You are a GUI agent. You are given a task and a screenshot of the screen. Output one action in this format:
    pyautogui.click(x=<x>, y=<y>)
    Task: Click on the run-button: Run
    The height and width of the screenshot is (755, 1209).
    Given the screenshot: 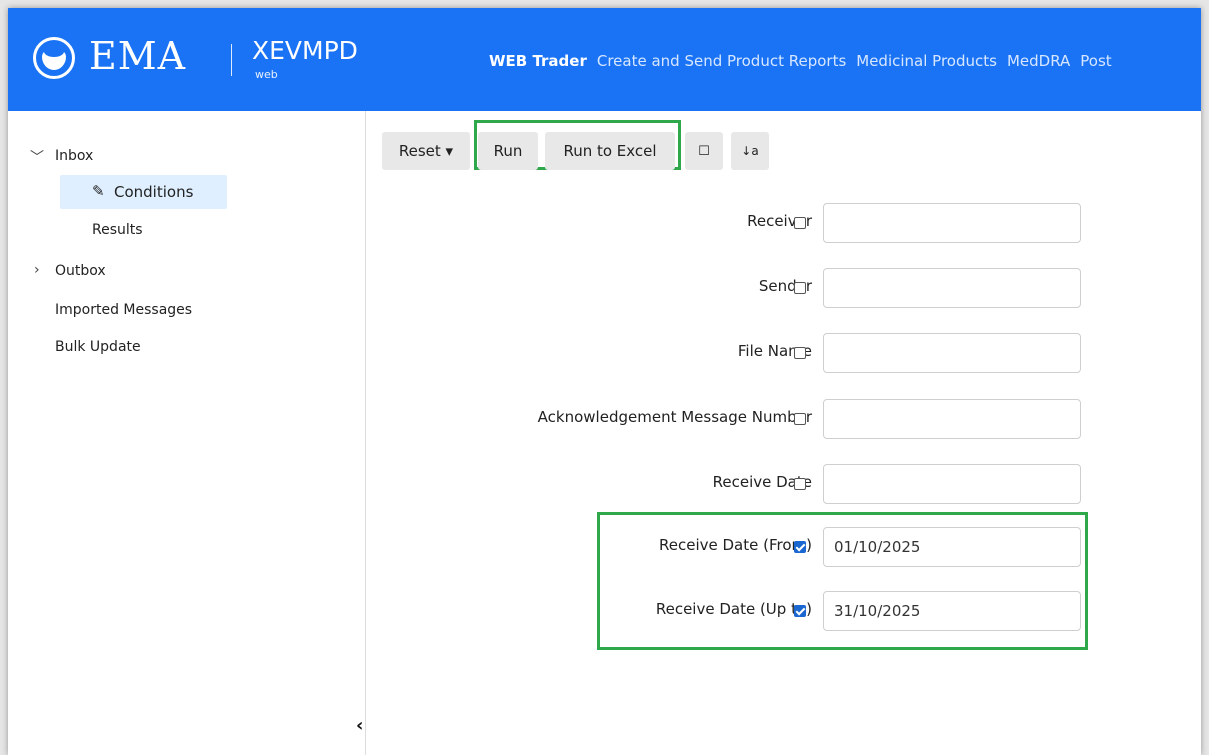 What is the action you would take?
    pyautogui.click(x=508, y=151)
    